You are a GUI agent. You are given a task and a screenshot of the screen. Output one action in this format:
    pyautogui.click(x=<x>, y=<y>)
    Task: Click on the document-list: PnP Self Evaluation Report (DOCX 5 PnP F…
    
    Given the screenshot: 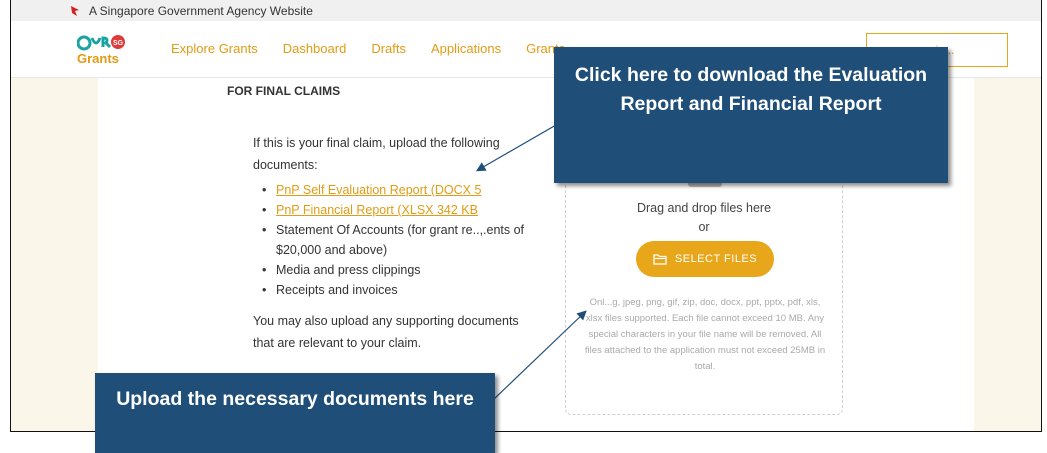 What is the action you would take?
    pyautogui.click(x=400, y=240)
    